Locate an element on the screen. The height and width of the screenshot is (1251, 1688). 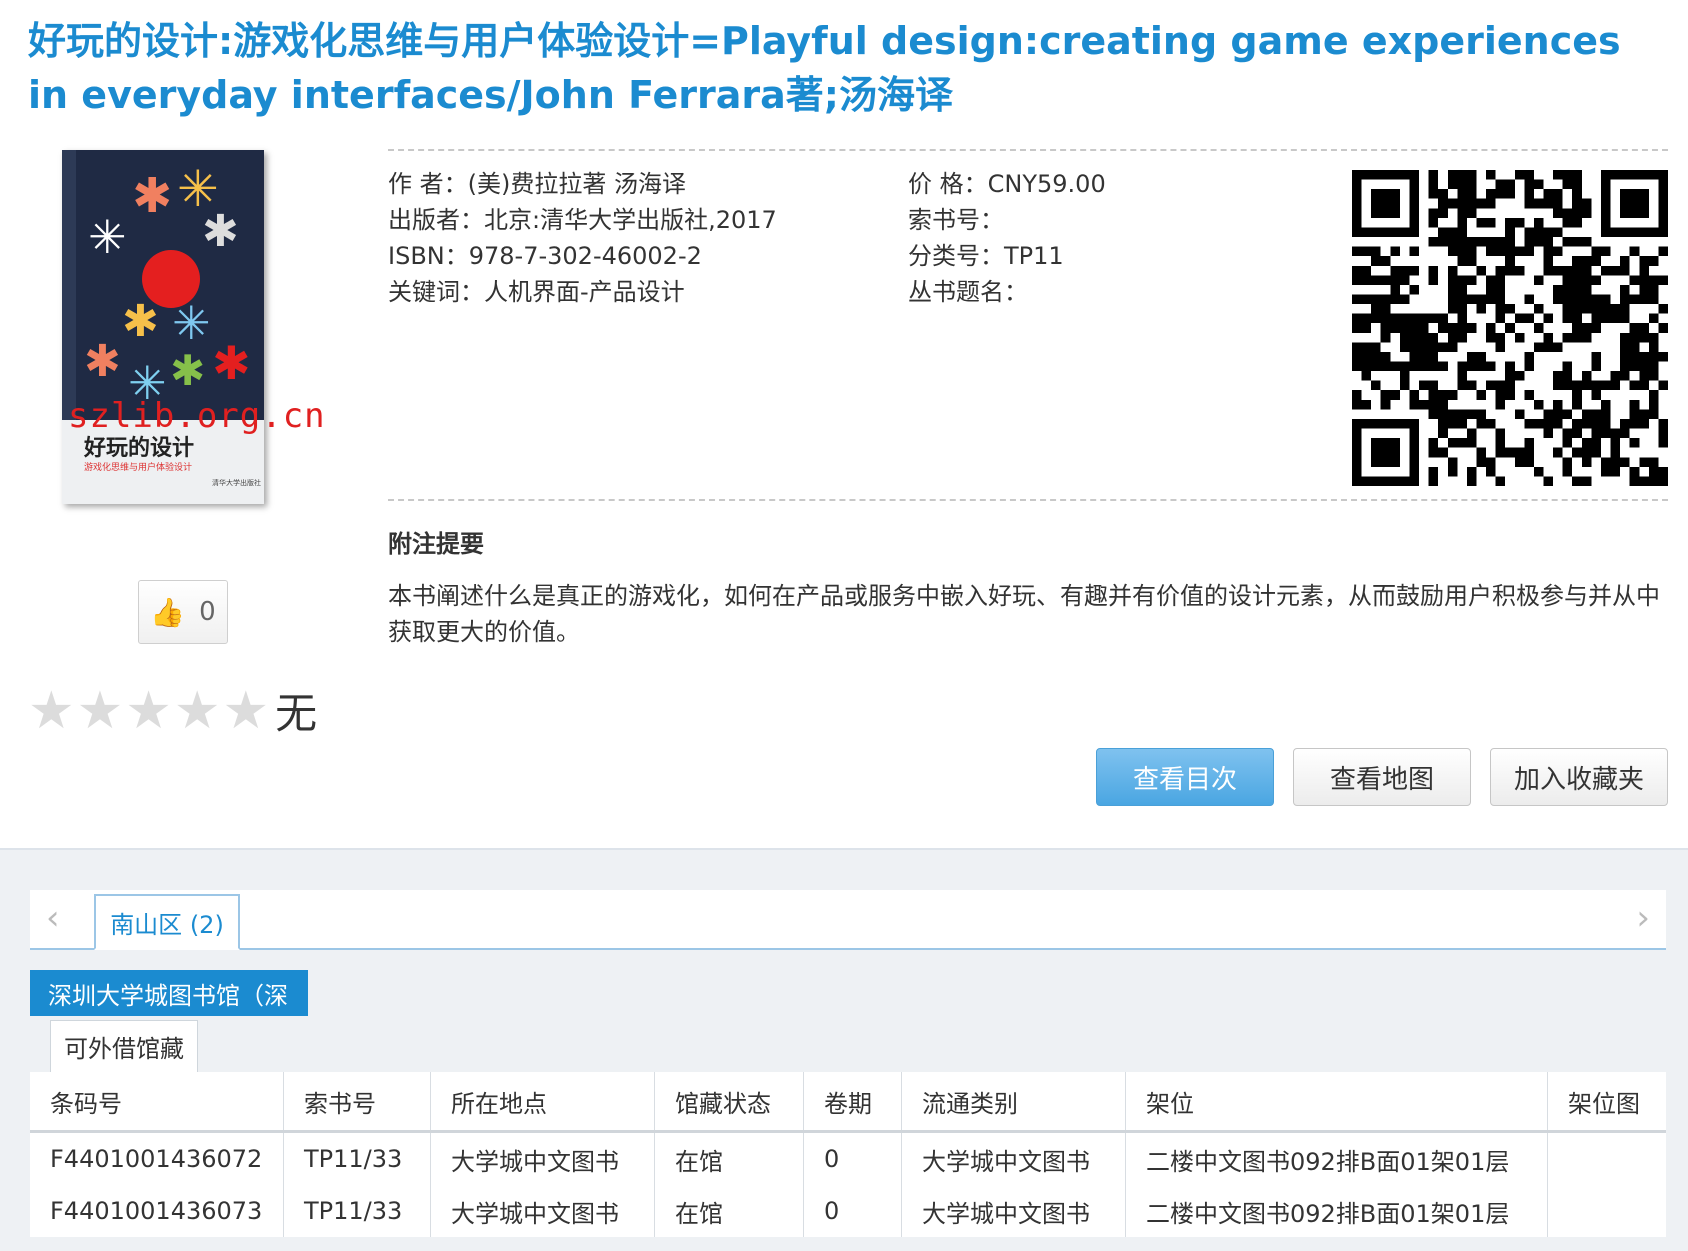
qr-code-image is located at coordinates (1510, 328).